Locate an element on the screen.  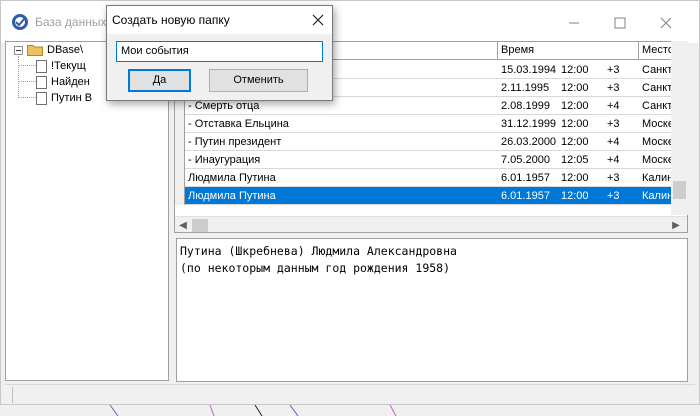
ok-button: Да is located at coordinates (159, 80).